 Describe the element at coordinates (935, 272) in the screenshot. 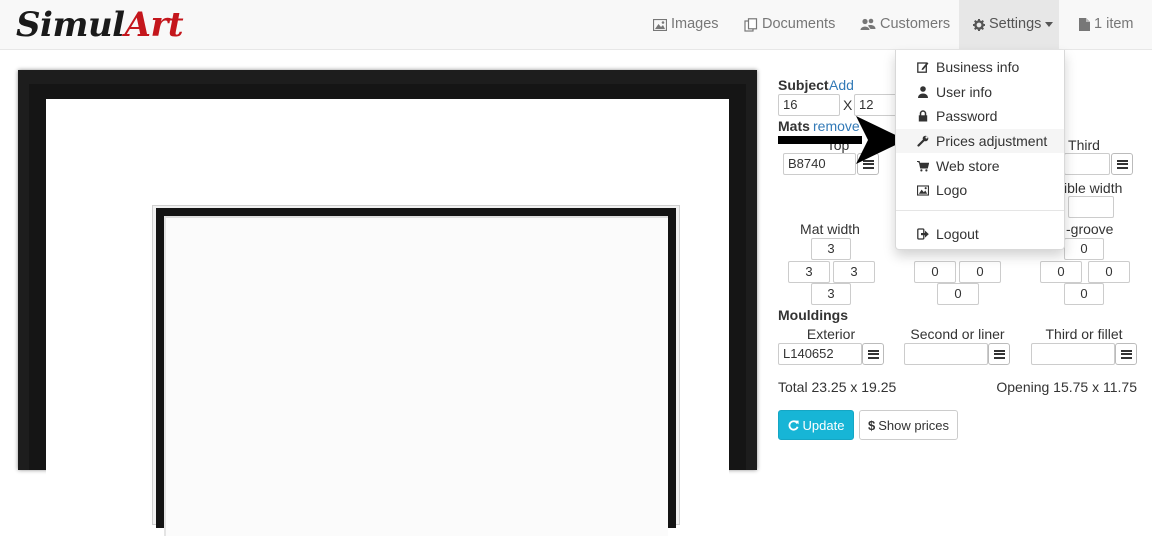

I see `second-left-input: 0` at that location.